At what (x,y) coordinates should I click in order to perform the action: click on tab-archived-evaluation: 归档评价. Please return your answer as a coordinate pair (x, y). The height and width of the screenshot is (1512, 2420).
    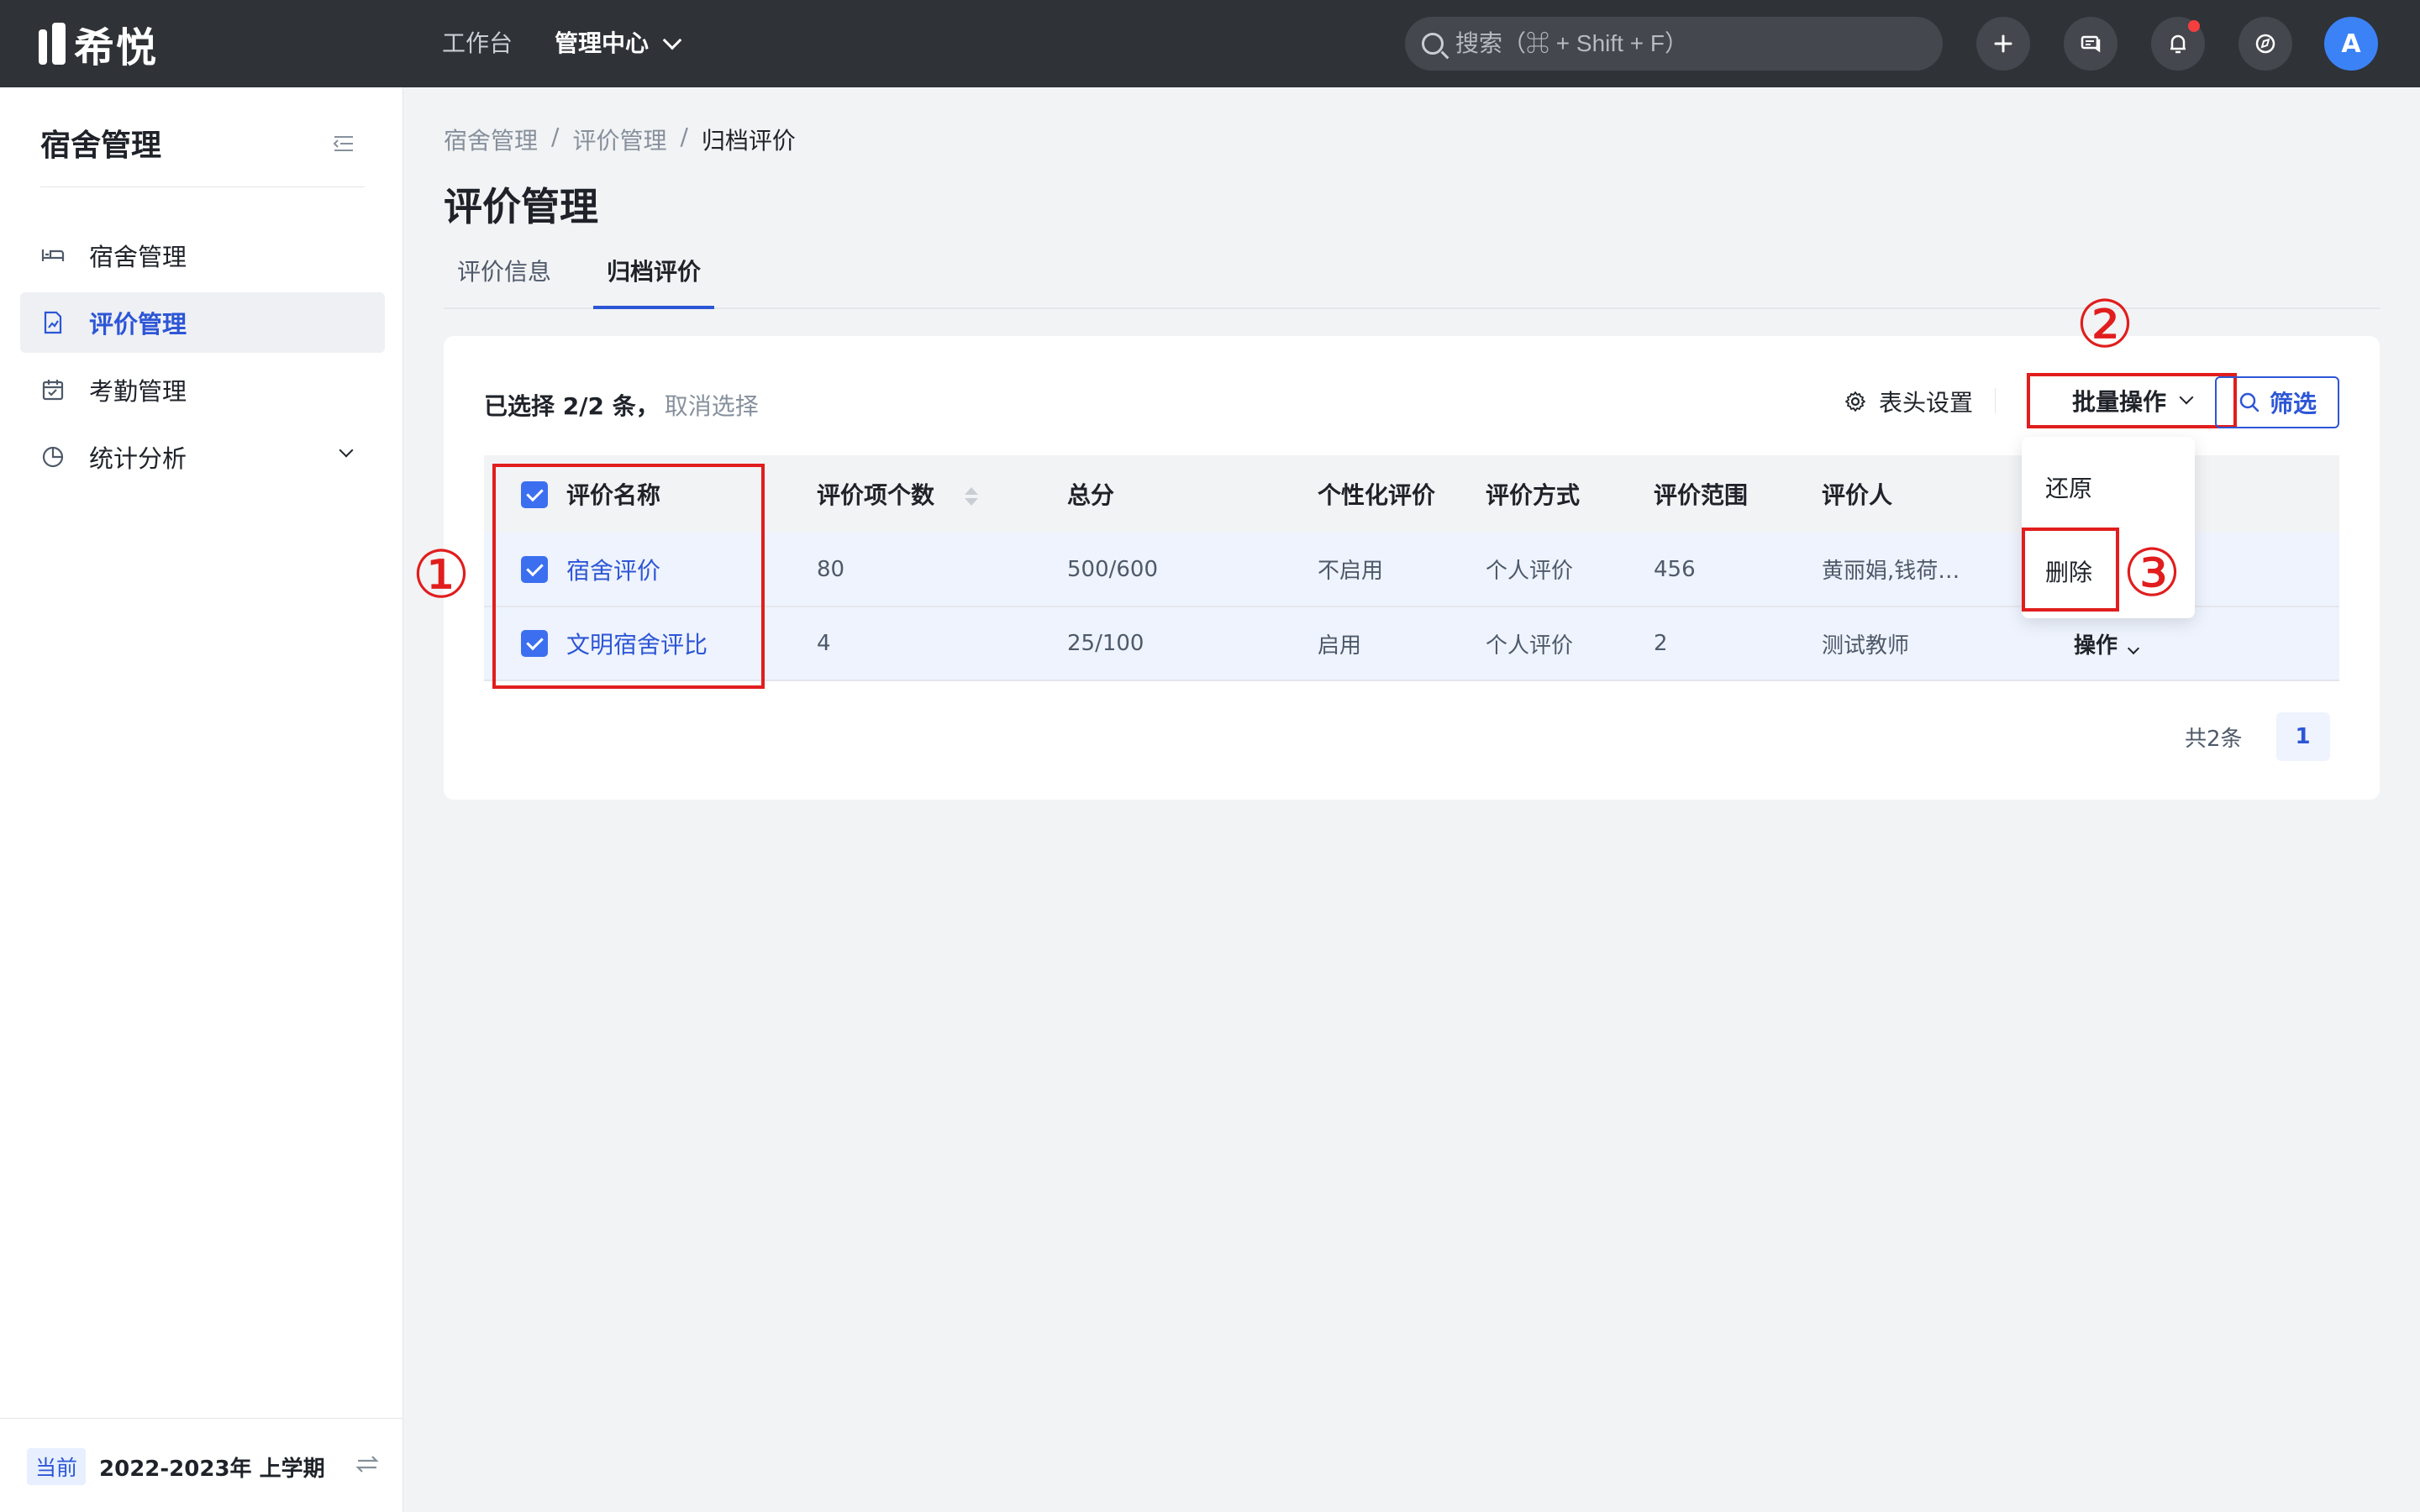
    Looking at the image, I should click on (654, 280).